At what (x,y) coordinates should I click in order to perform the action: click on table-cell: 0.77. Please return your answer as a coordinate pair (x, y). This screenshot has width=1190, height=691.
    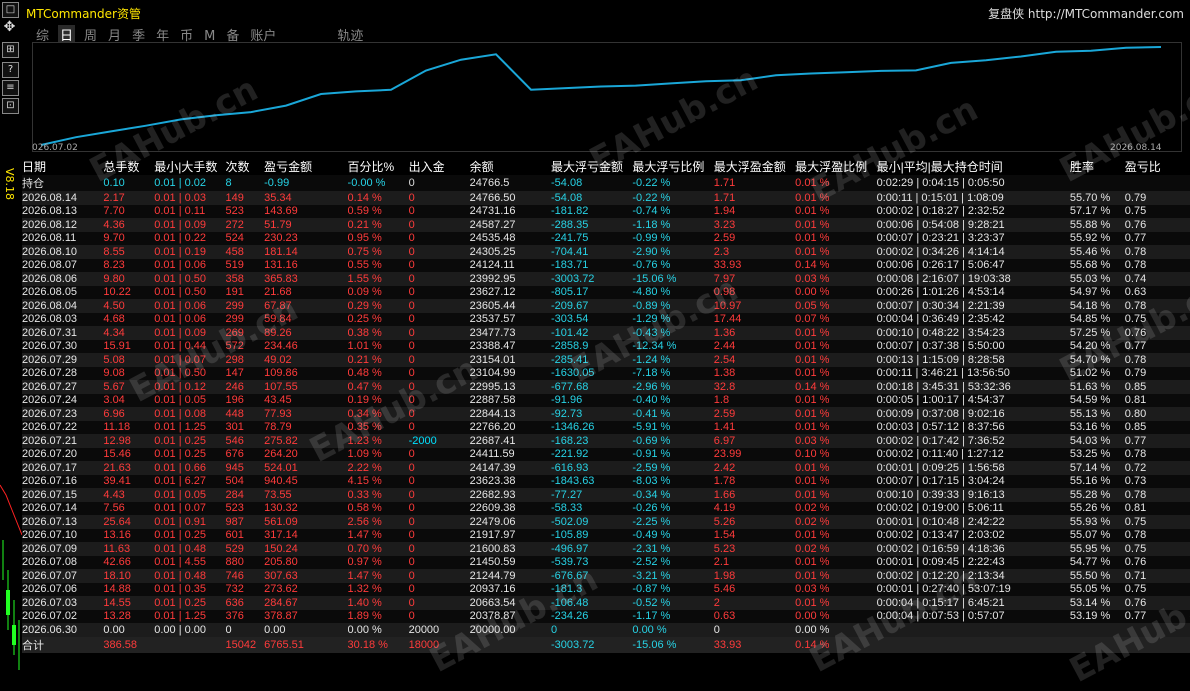
    Looking at the image, I should click on (1157, 346).